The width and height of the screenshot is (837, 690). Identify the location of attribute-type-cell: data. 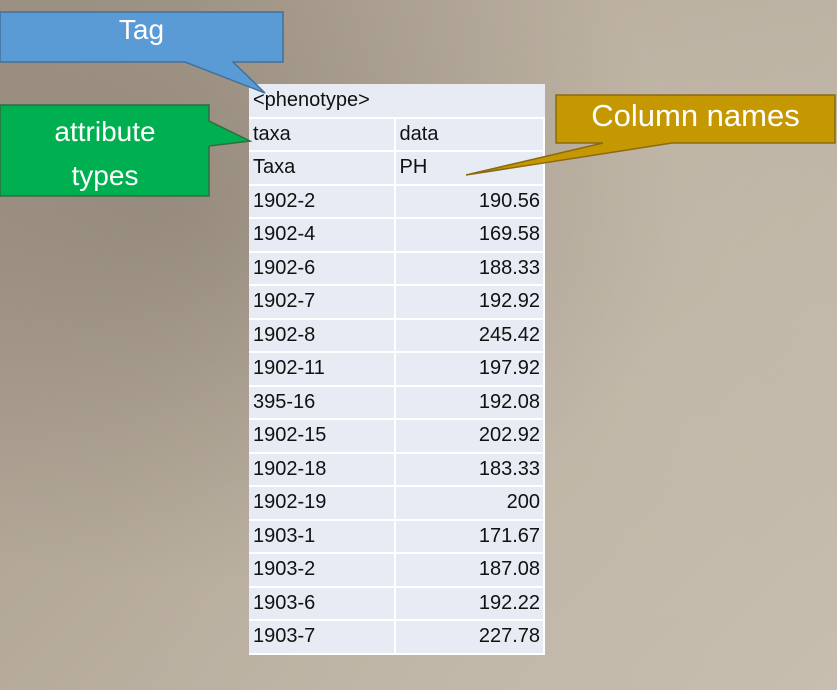
(470, 134).